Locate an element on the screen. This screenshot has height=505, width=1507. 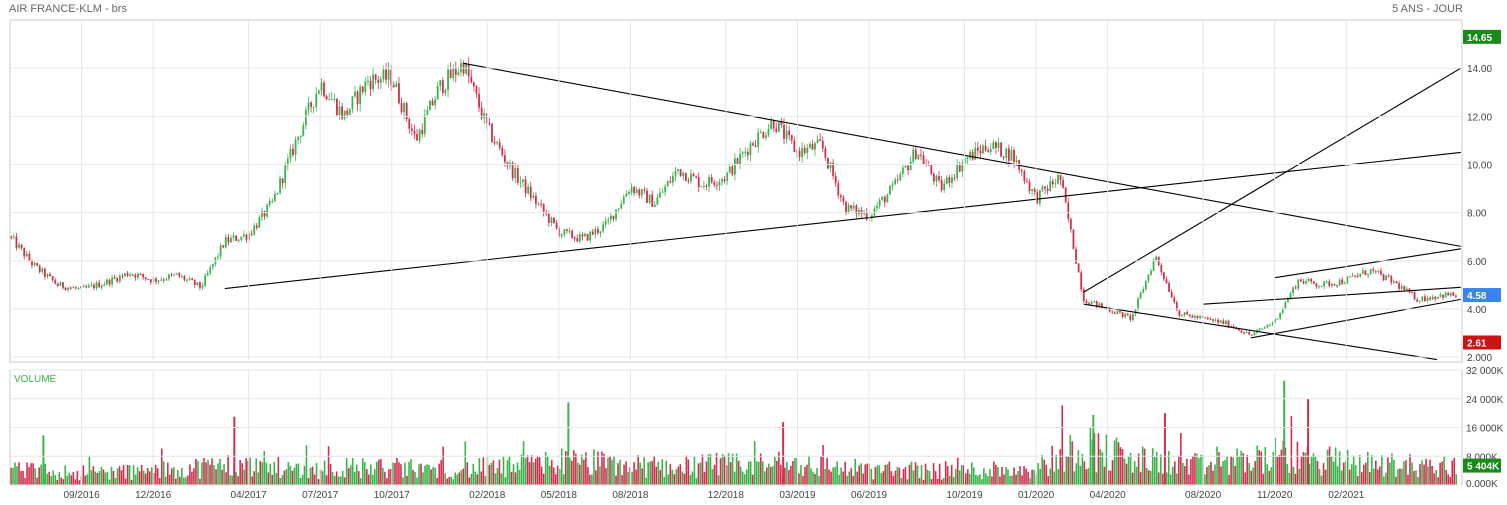
x-tick-label: 04/2017 is located at coordinates (249, 495).